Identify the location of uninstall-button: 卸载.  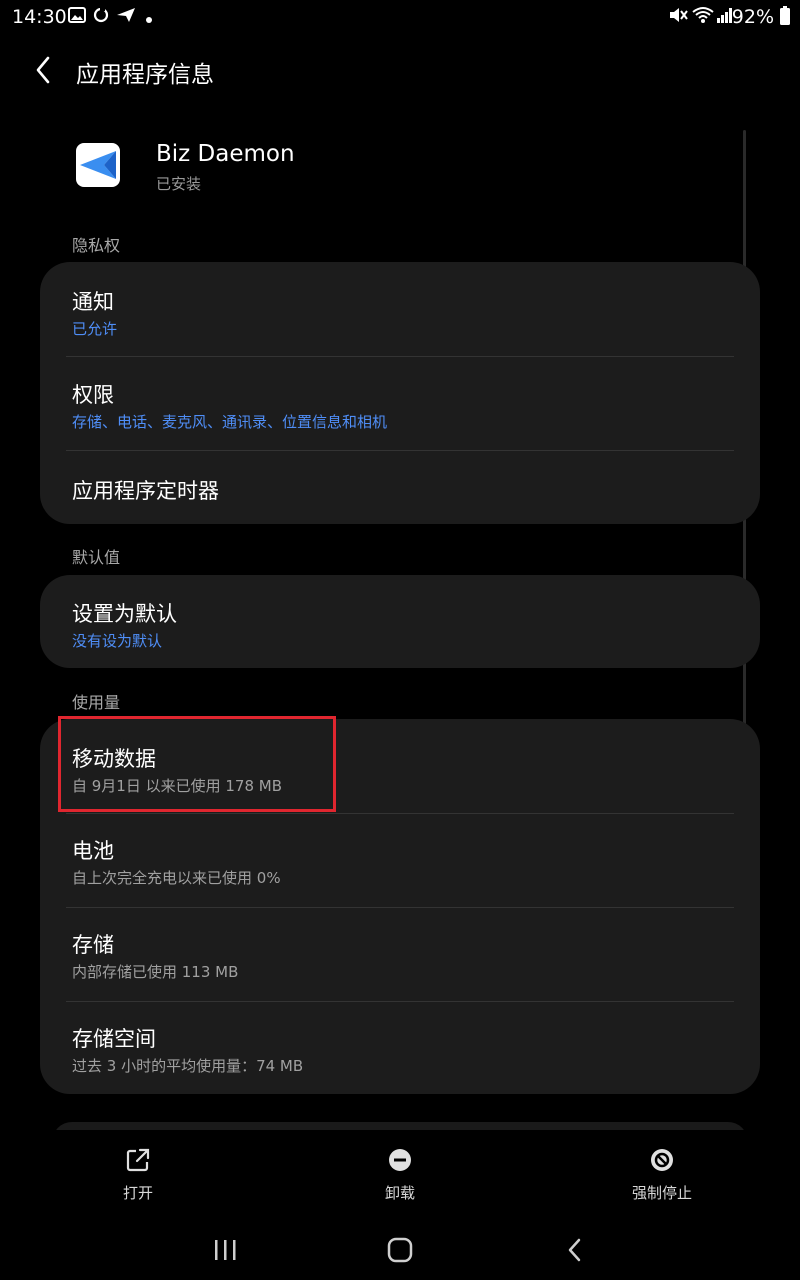
(400, 1174).